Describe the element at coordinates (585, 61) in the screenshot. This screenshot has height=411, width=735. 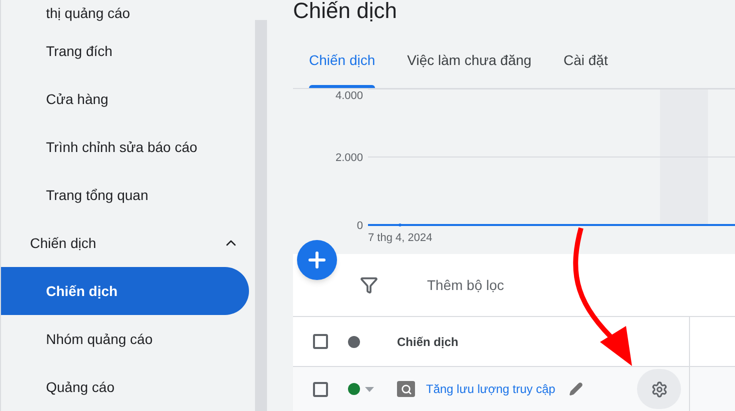
I see `tab: Cài đặt` at that location.